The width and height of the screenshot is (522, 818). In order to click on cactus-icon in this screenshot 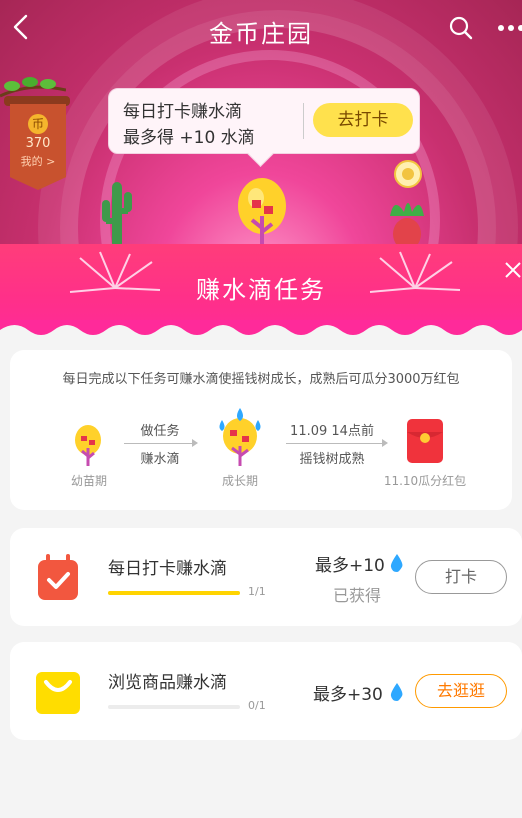, I will do `click(117, 215)`.